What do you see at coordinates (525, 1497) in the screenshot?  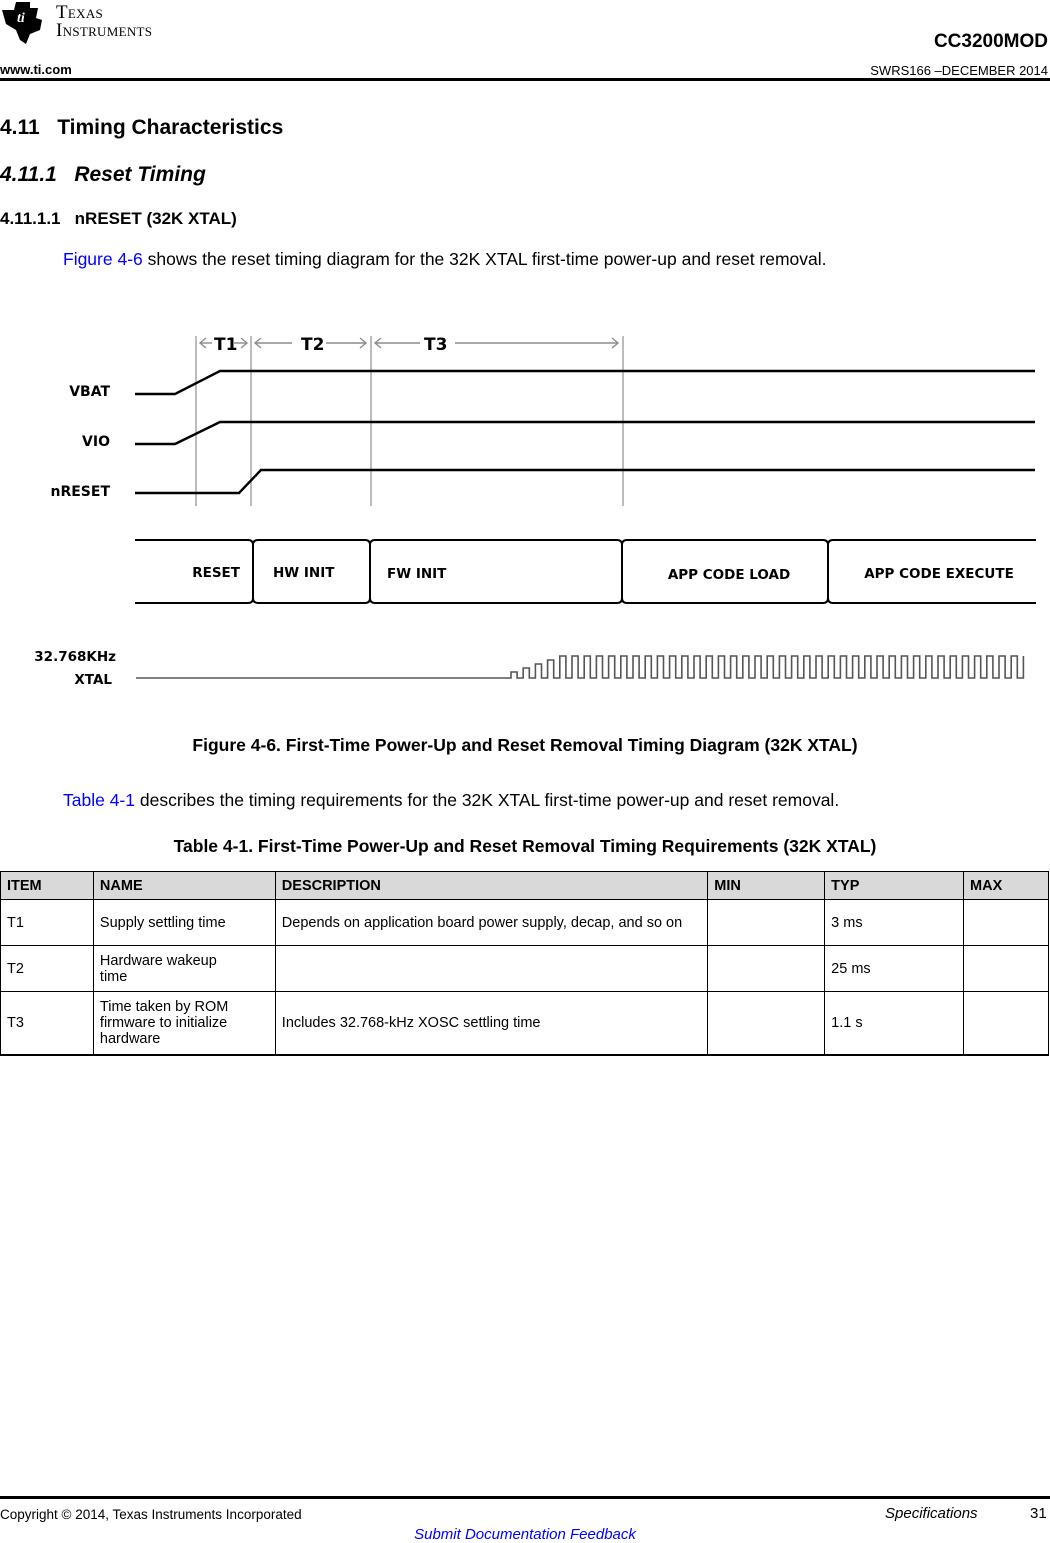 I see `footer-rule` at bounding box center [525, 1497].